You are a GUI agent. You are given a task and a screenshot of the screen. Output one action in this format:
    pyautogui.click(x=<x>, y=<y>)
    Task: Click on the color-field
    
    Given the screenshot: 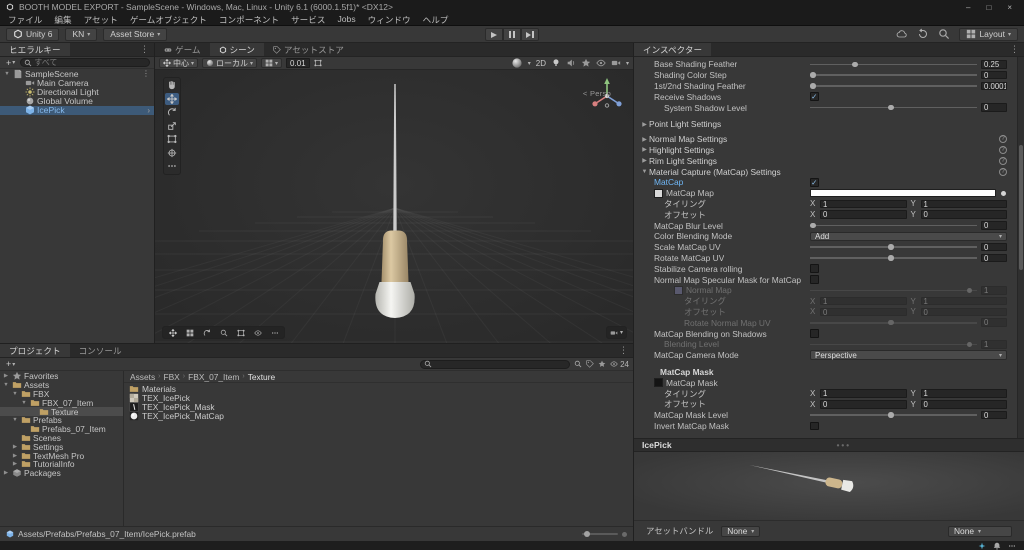 What is the action you would take?
    pyautogui.click(x=903, y=193)
    